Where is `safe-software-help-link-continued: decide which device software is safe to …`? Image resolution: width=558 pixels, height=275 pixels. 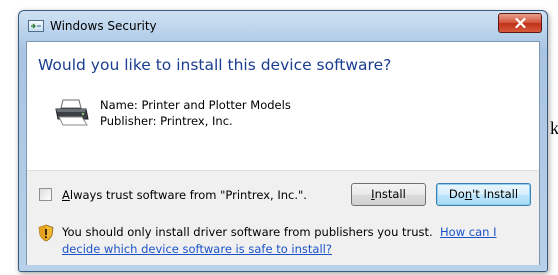
safe-software-help-link-continued: decide which device software is safe to … is located at coordinates (197, 249).